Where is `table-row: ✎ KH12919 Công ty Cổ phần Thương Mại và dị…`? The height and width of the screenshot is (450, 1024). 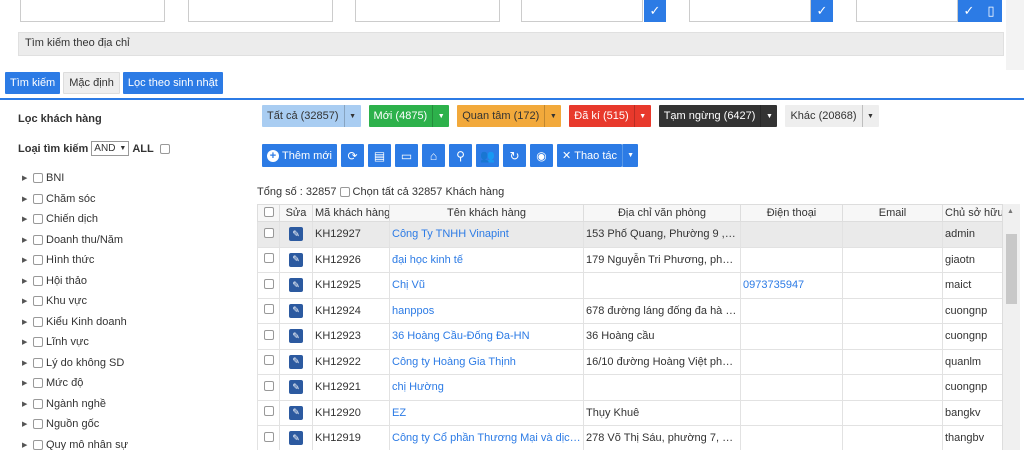 table-row: ✎ KH12919 Công ty Cổ phần Thương Mại và dị… is located at coordinates (631, 437).